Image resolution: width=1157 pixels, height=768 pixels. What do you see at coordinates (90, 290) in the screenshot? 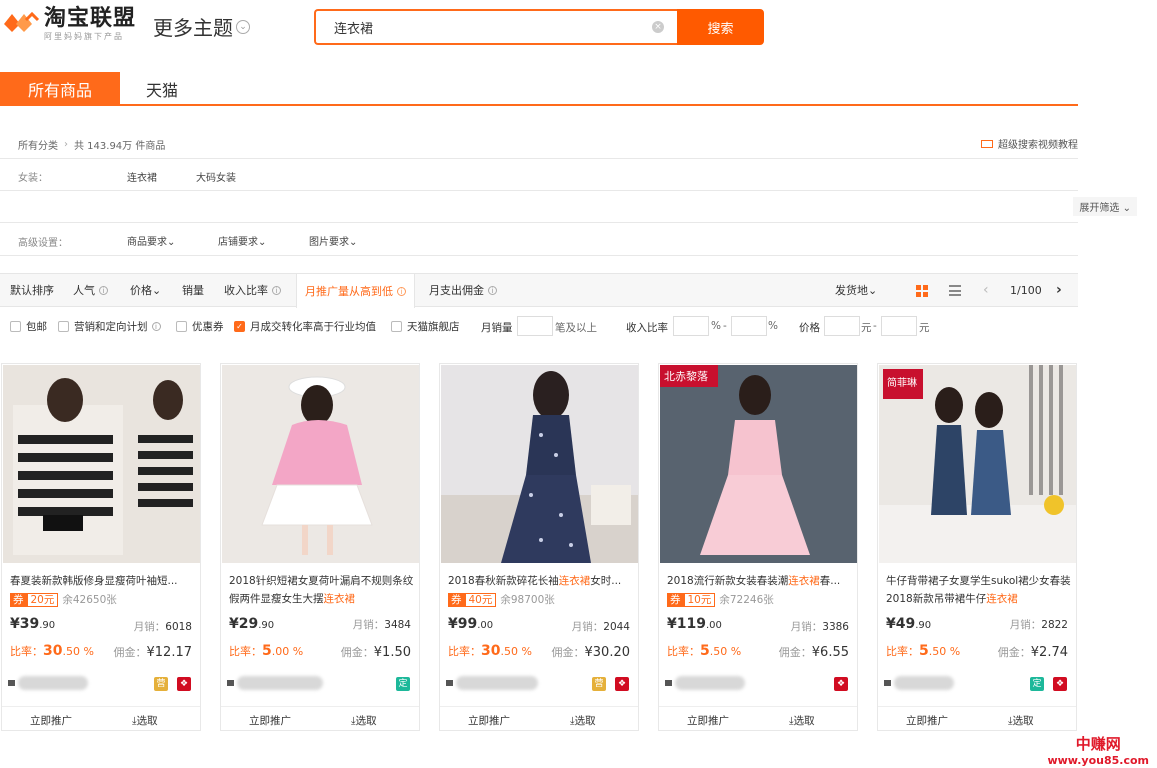
I see `sort-popularity: 人气 i` at bounding box center [90, 290].